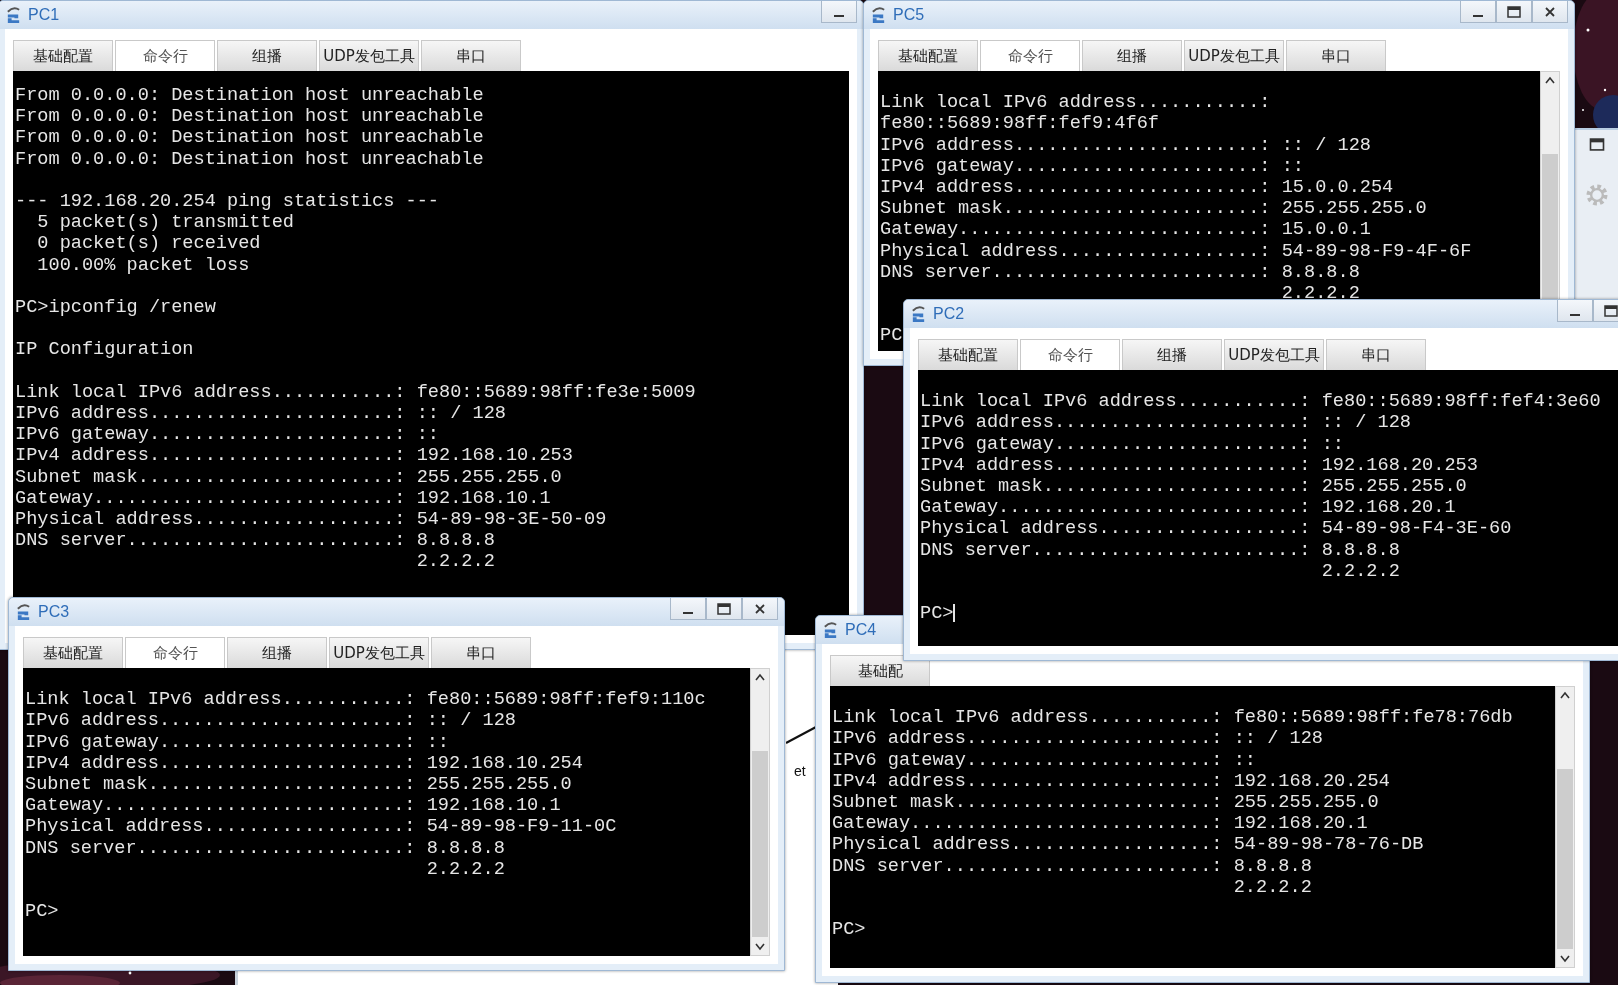  What do you see at coordinates (1128, 845) in the screenshot?
I see `console-line: Physical address..................: 54-89-98-78-76-DB` at bounding box center [1128, 845].